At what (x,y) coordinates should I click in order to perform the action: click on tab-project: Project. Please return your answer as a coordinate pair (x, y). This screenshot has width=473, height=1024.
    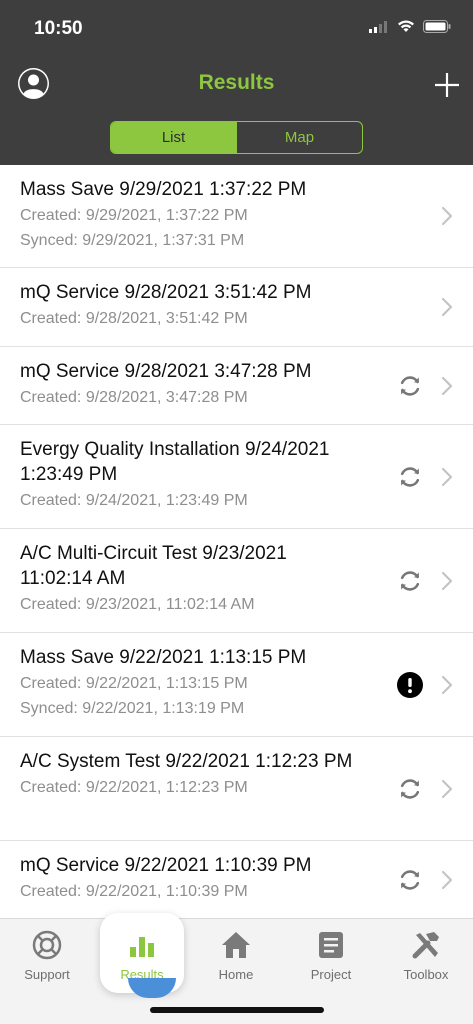
    Looking at the image, I should click on (331, 954).